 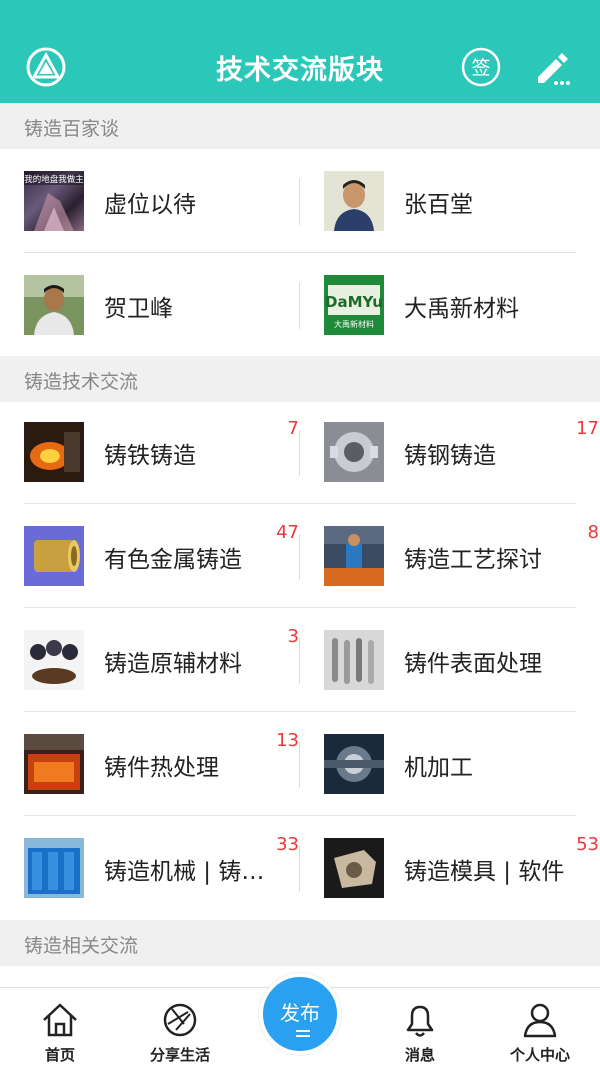 What do you see at coordinates (300, 51) in the screenshot?
I see `header-bar: 技术交流版块 签` at bounding box center [300, 51].